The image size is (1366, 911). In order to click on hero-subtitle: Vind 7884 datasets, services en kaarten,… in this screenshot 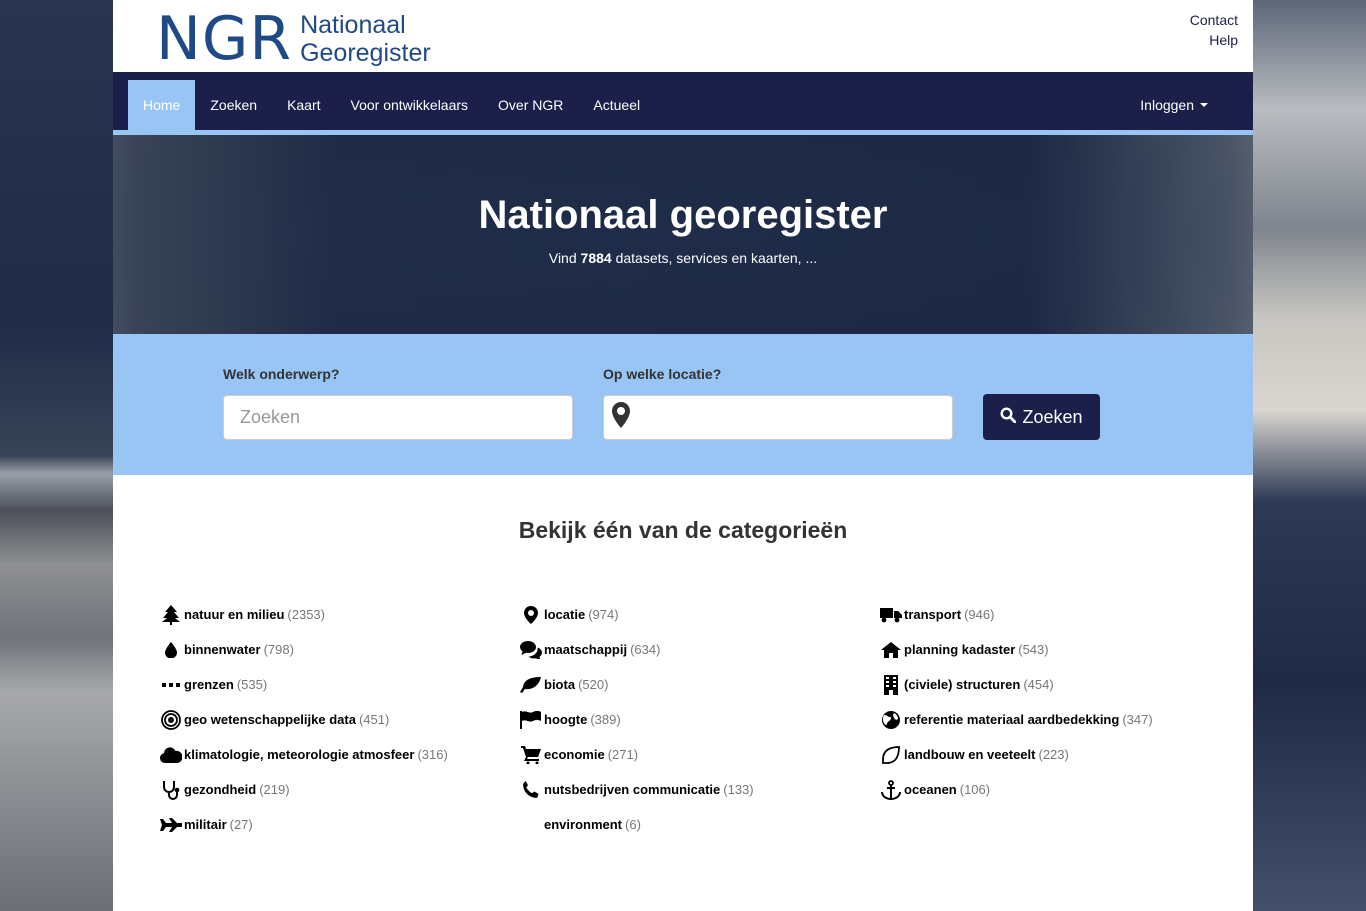, I will do `click(683, 258)`.